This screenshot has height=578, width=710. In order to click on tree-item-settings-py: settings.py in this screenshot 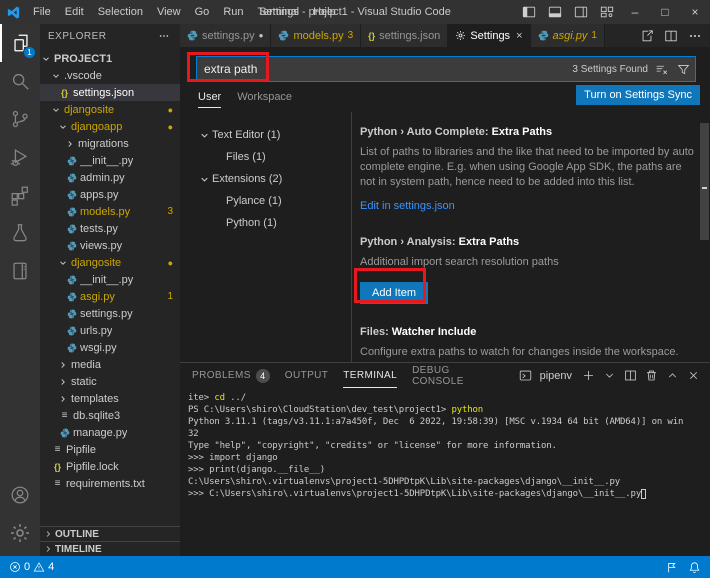, I will do `click(110, 313)`.